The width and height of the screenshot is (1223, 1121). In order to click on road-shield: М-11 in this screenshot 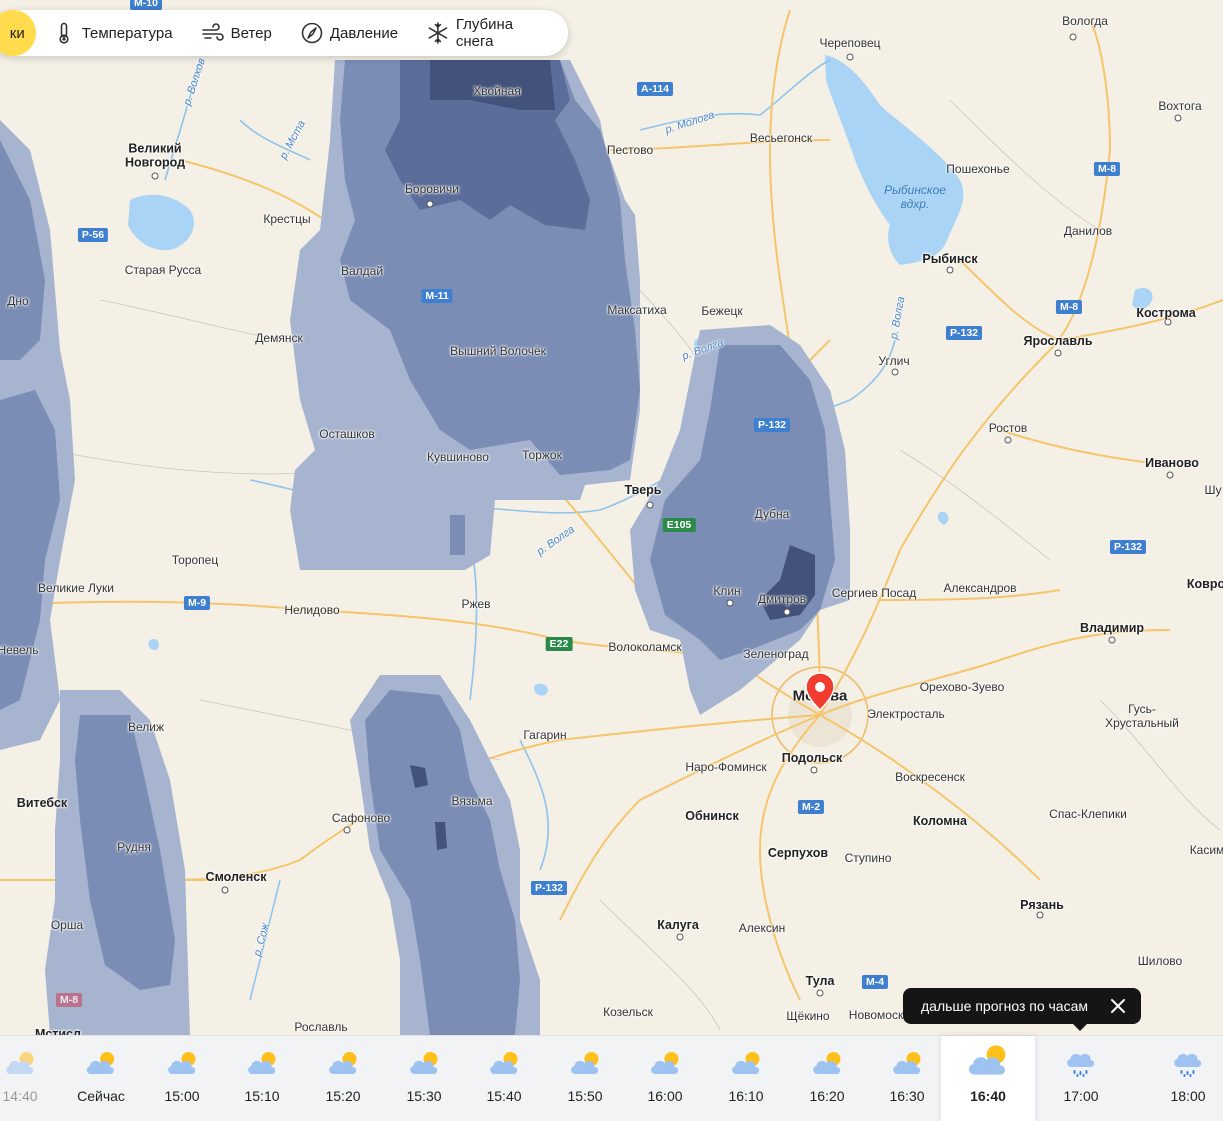, I will do `click(437, 296)`.